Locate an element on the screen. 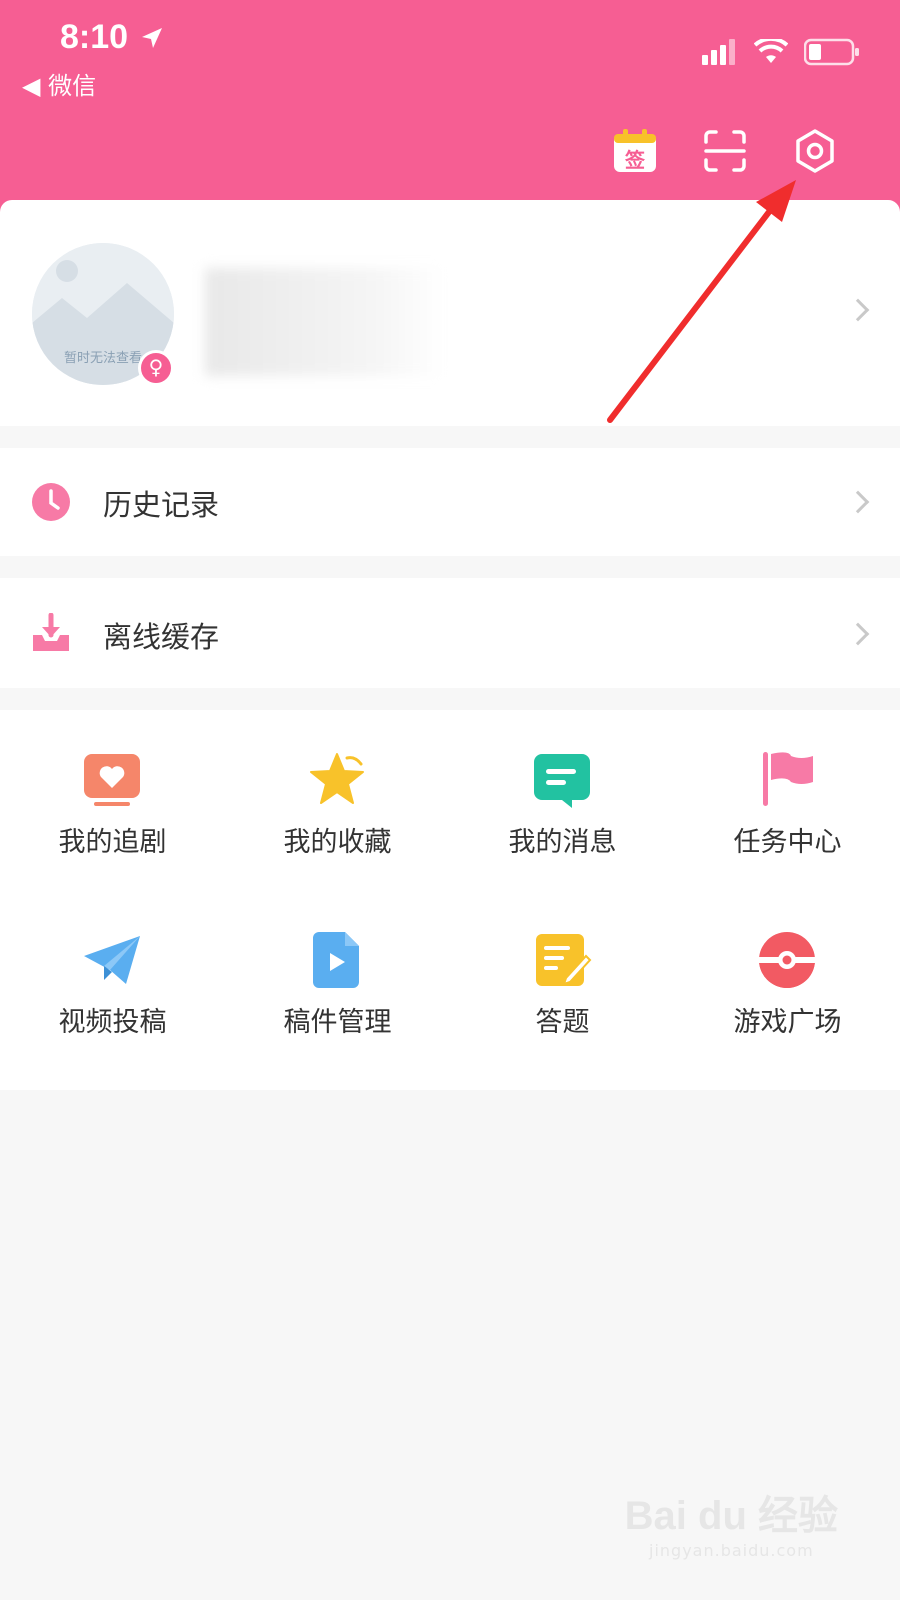 Image resolution: width=900 pixels, height=1600 pixels. paper-plane-icon is located at coordinates (112, 960).